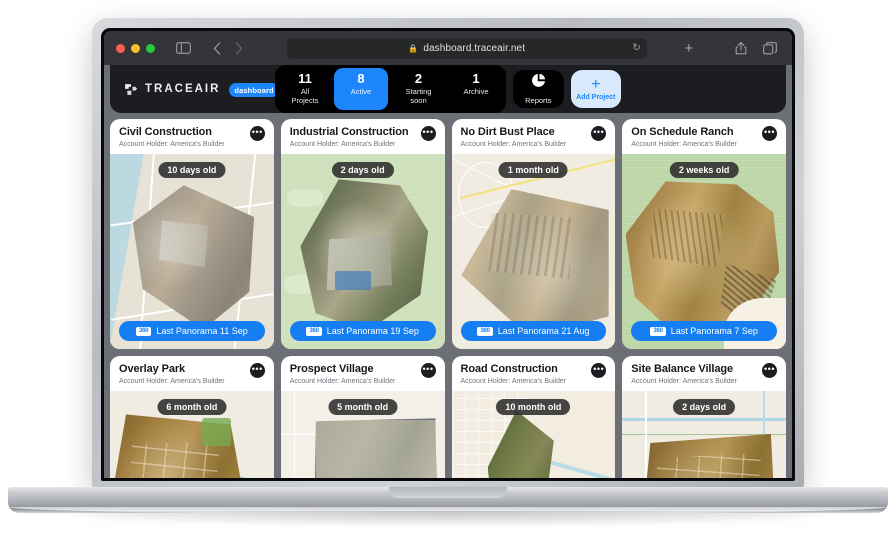  I want to click on last-panorama-label: Last Panorama 7 Sep, so click(714, 331).